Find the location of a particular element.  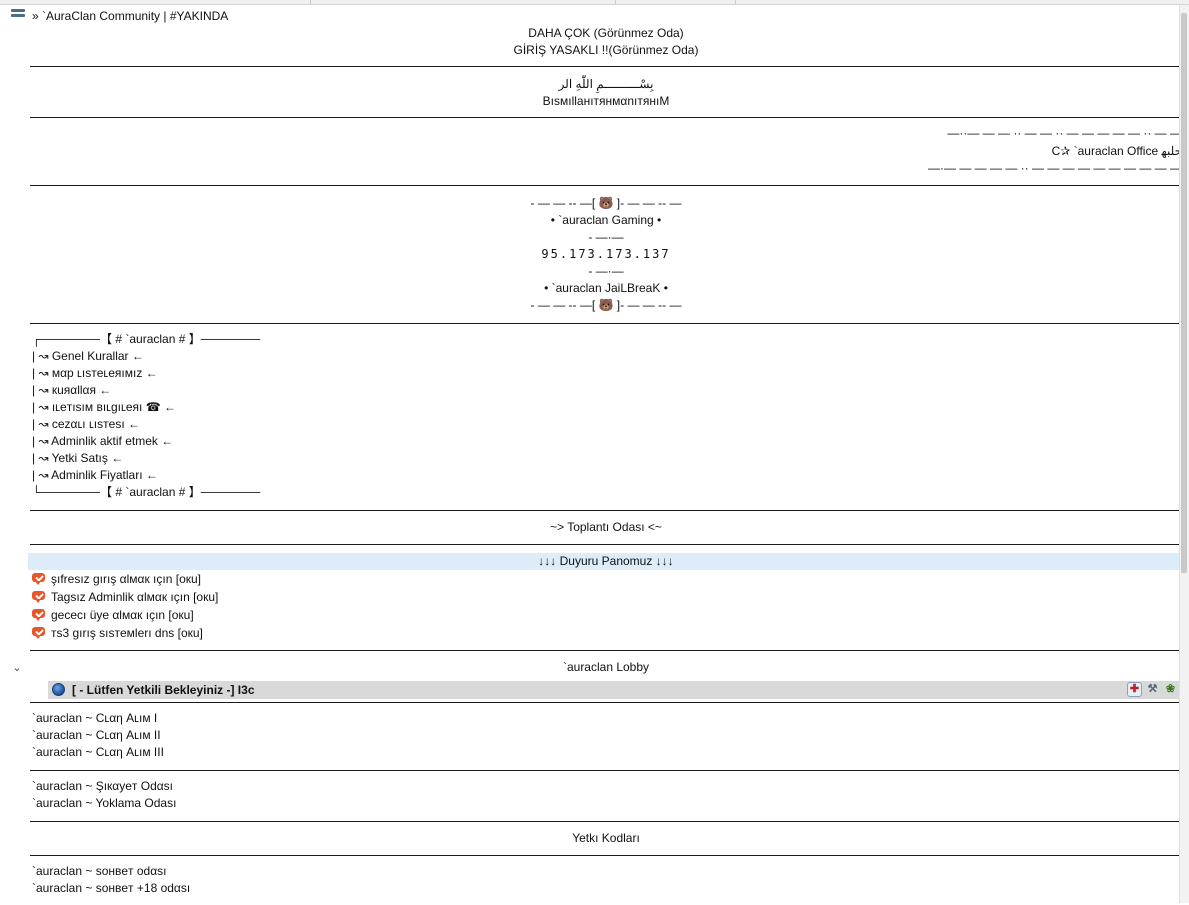

channel-chat-room: `auraclan ~ soнвeт odαsı is located at coordinates (607, 871).